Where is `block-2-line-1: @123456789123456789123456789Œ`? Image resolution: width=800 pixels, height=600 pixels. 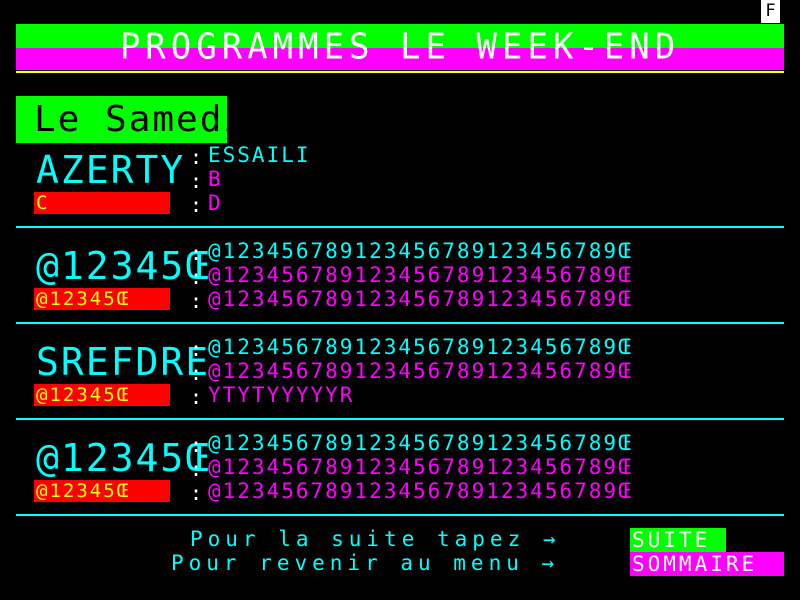 block-2-line-1: @123456789123456789123456789Œ is located at coordinates (420, 251).